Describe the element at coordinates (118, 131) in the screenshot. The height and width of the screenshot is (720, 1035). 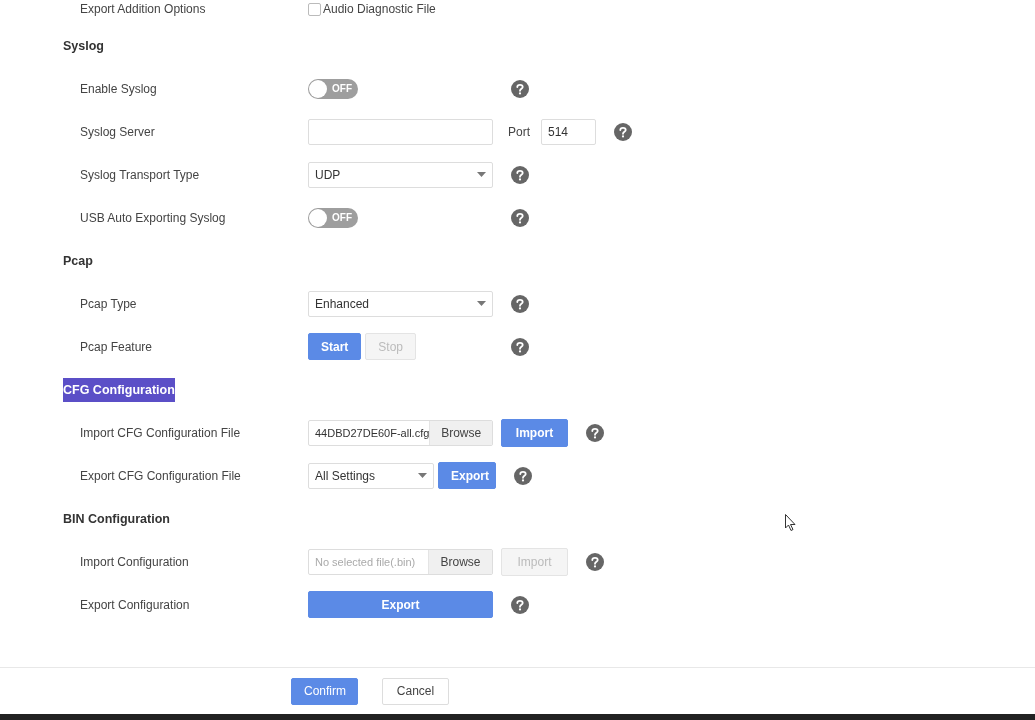
I see `field-label: Syslog Server` at that location.